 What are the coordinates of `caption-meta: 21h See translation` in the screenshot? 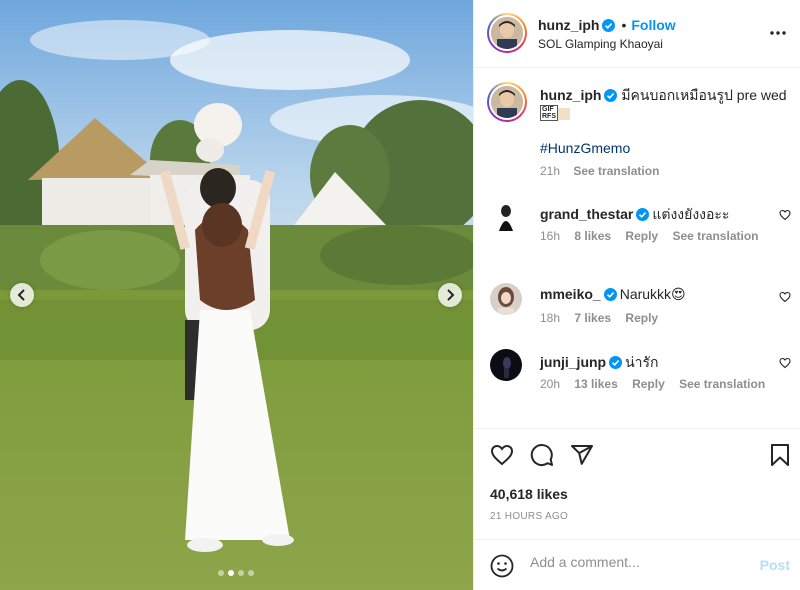 It's located at (604, 171).